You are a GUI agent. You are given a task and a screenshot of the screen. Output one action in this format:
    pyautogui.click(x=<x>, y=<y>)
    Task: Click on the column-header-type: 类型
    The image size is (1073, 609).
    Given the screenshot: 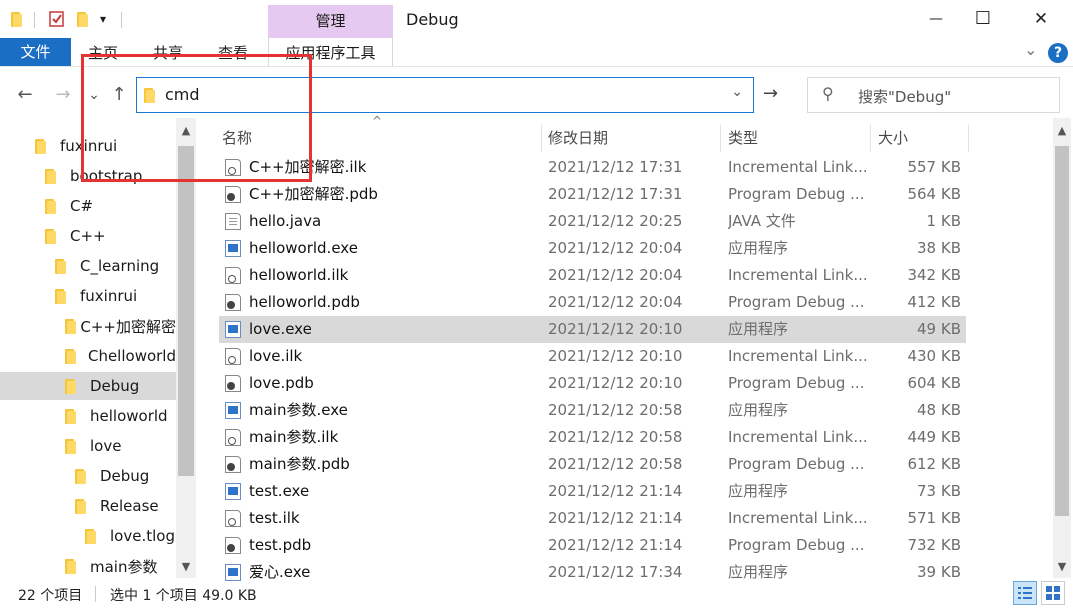 What is the action you would take?
    pyautogui.click(x=743, y=138)
    